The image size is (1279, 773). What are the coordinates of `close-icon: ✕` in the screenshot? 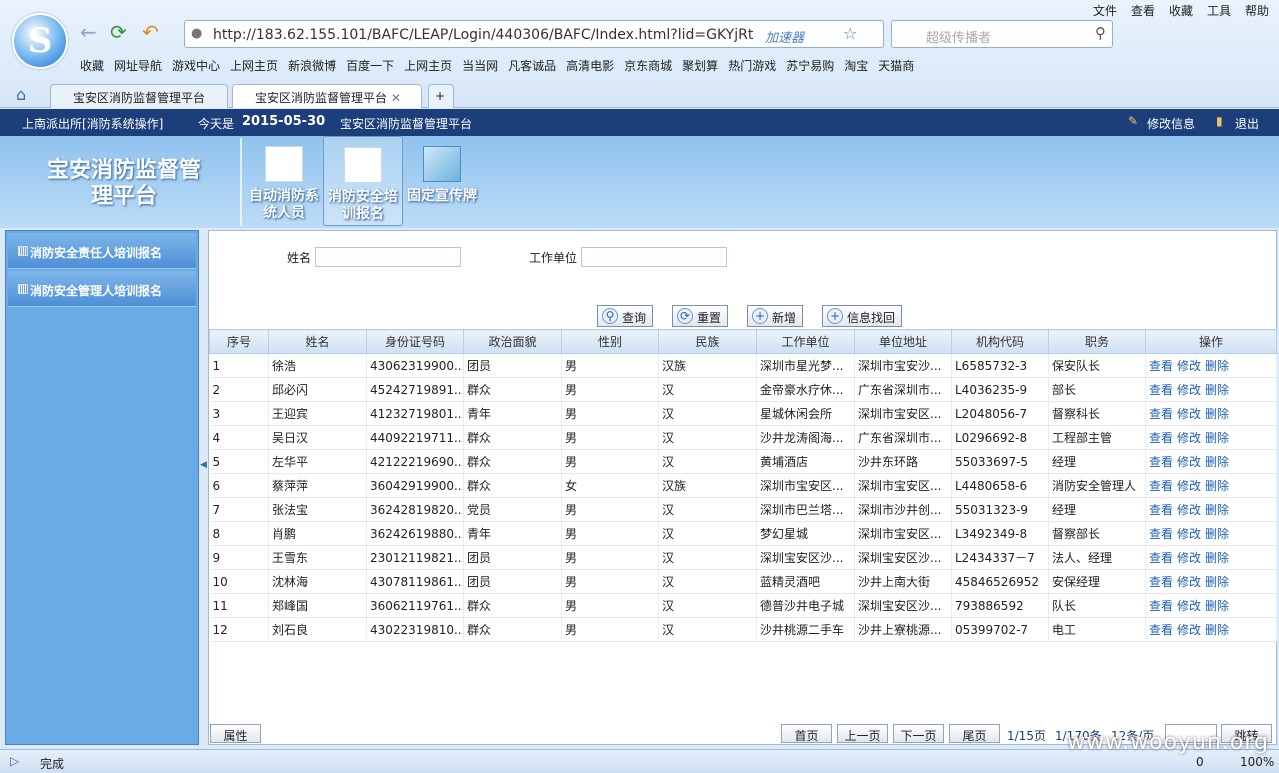 It's located at (396, 98).